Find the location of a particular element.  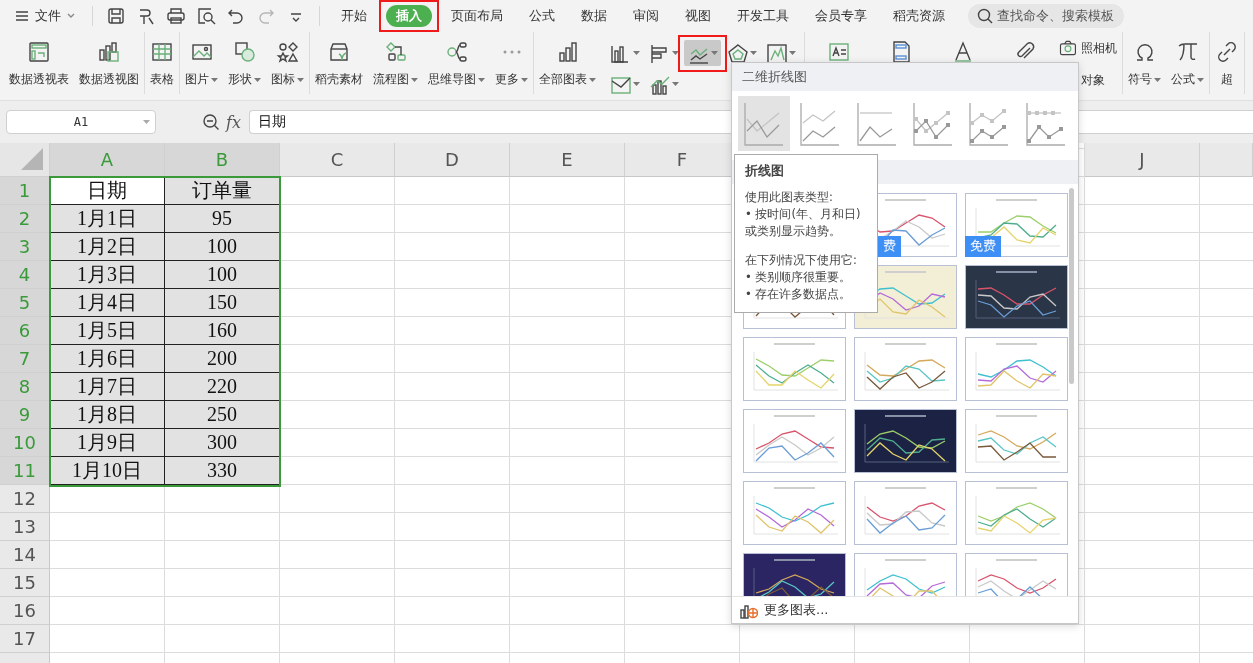

marker-line-chart-icon is located at coordinates (989, 123).